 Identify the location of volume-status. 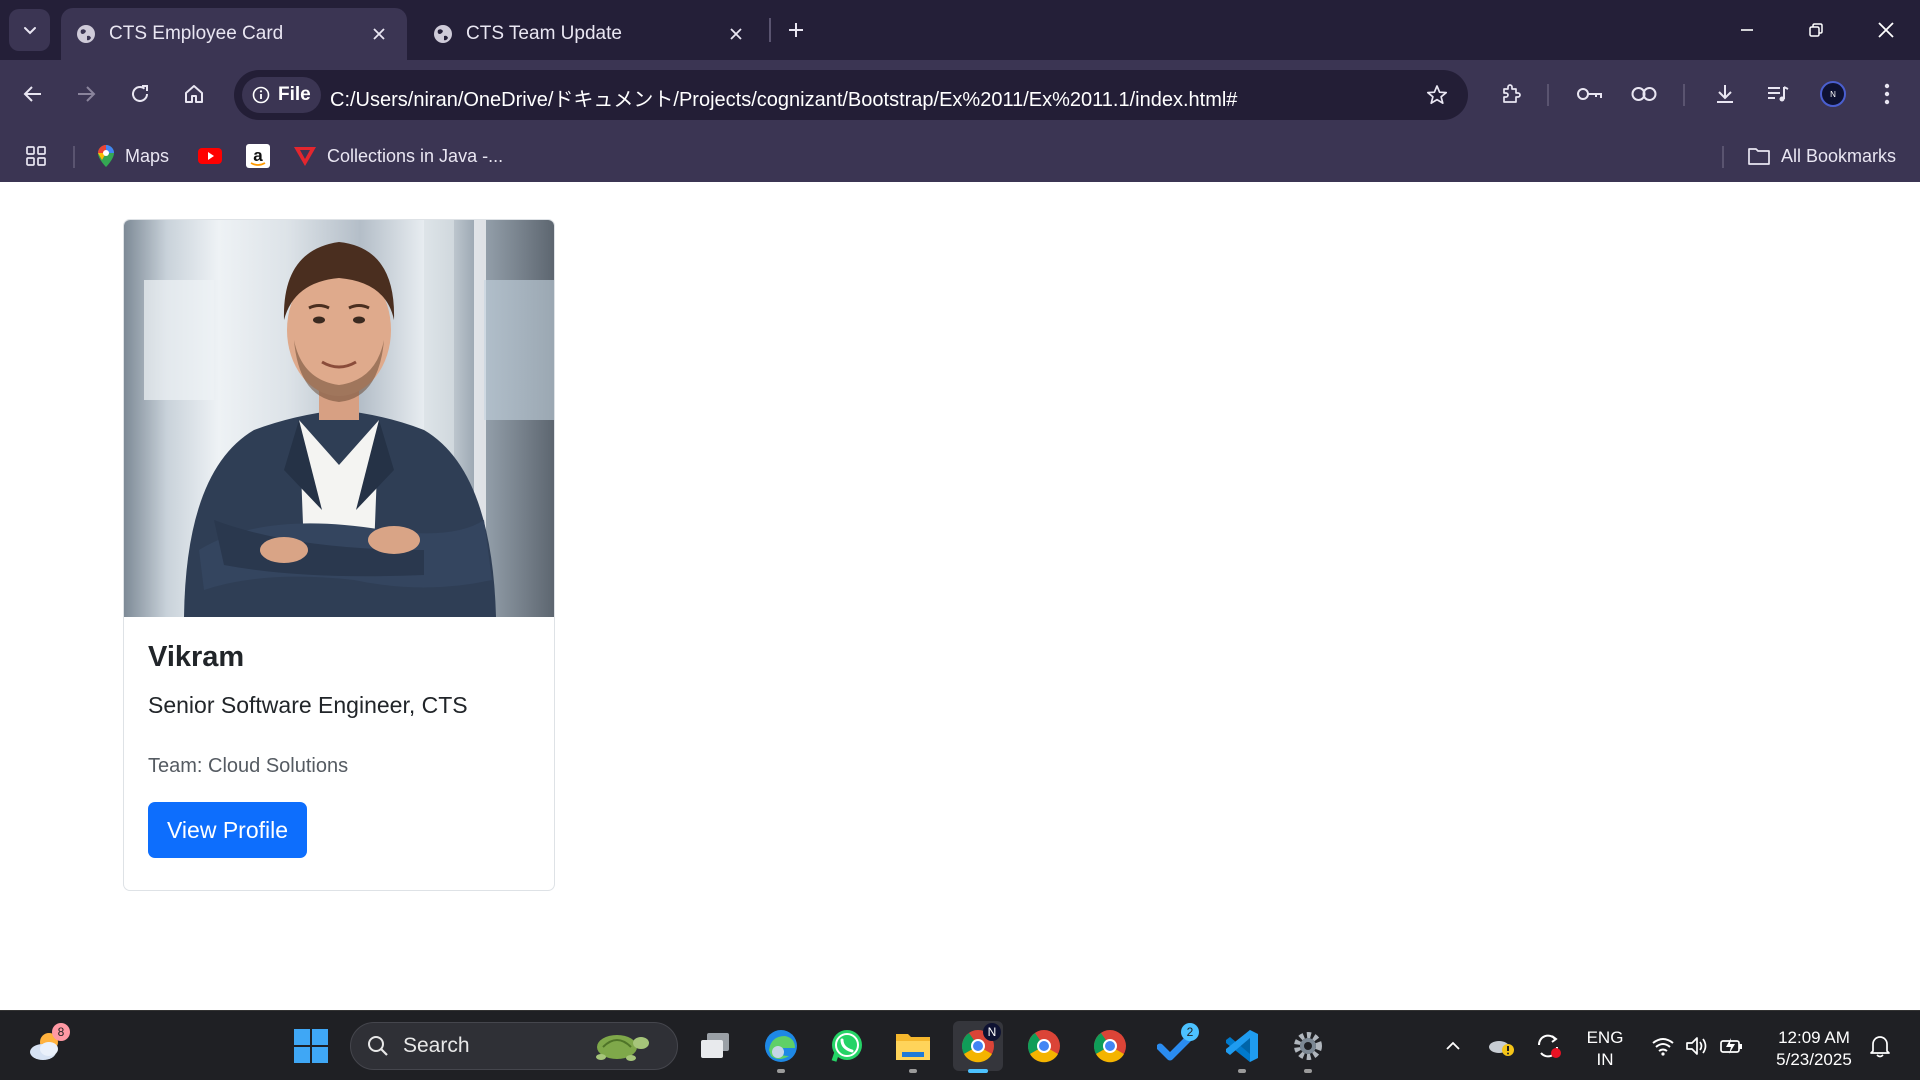
(1697, 1046).